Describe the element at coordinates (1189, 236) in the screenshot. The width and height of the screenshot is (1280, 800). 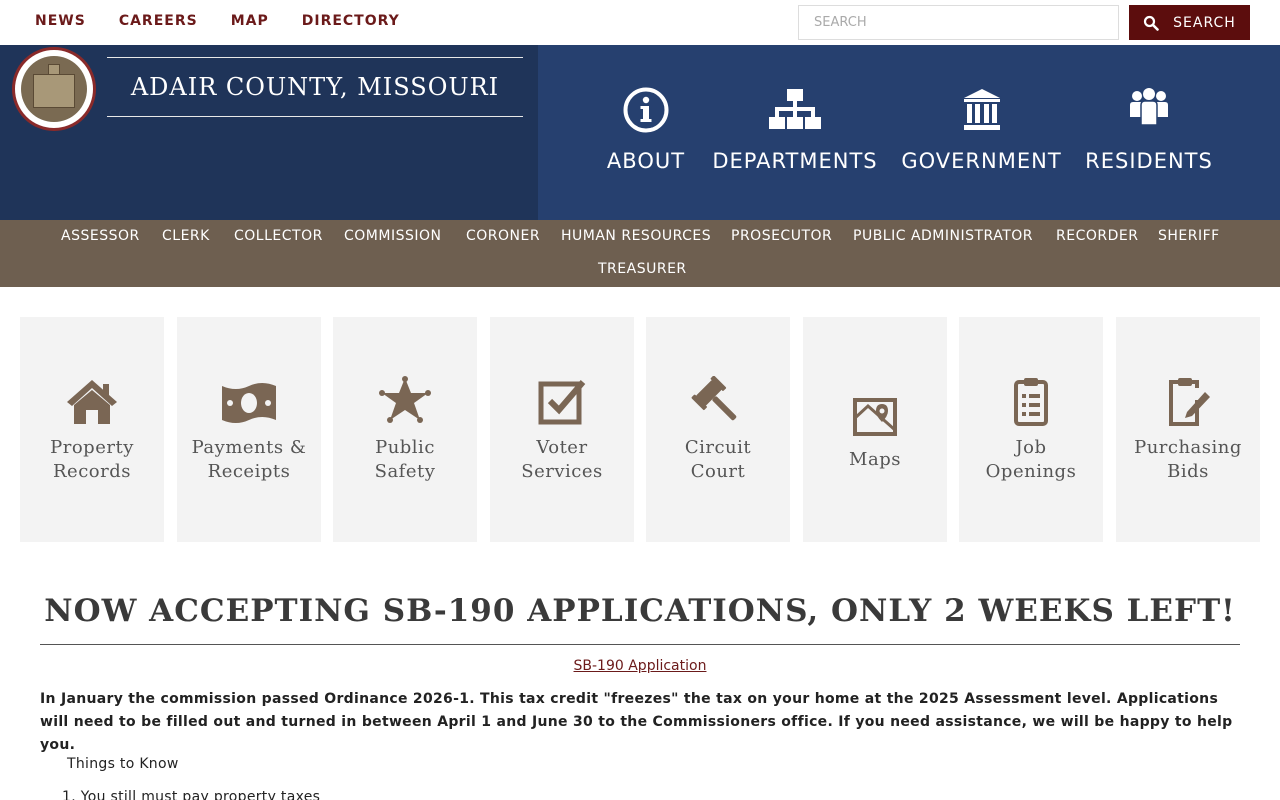
I see `dept-sheriff: SHERIFF` at that location.